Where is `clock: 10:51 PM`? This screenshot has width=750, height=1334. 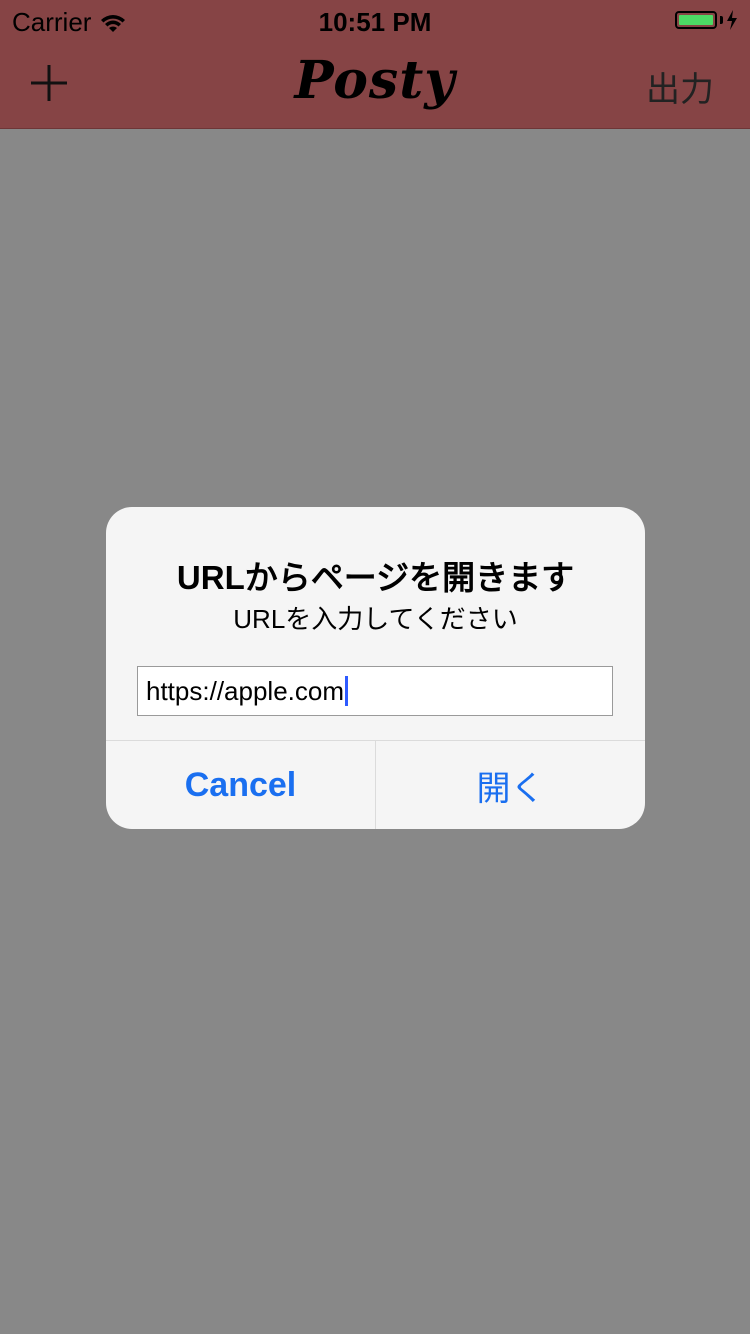
clock: 10:51 PM is located at coordinates (375, 22).